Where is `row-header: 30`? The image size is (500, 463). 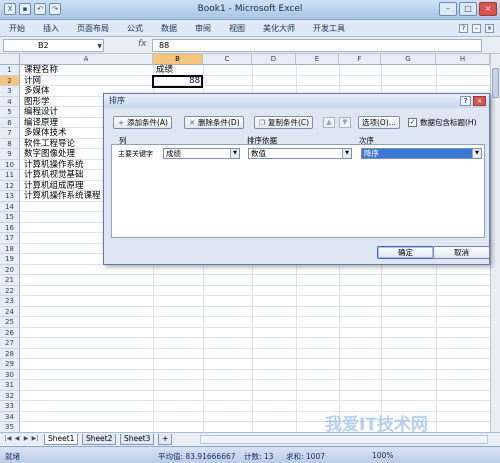
row-header: 30 is located at coordinates (10, 374).